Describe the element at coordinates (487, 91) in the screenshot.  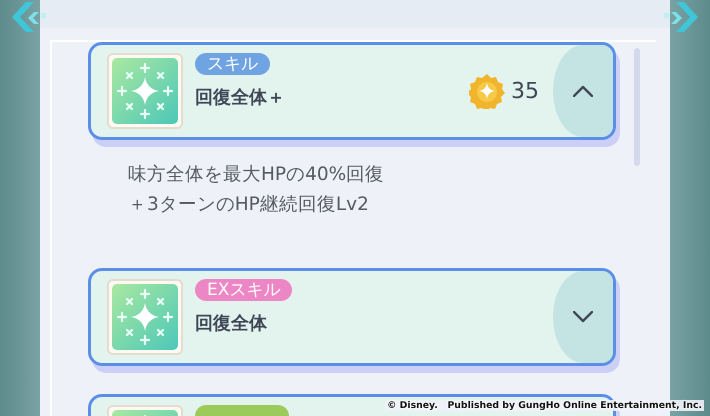
I see `badge-icon` at that location.